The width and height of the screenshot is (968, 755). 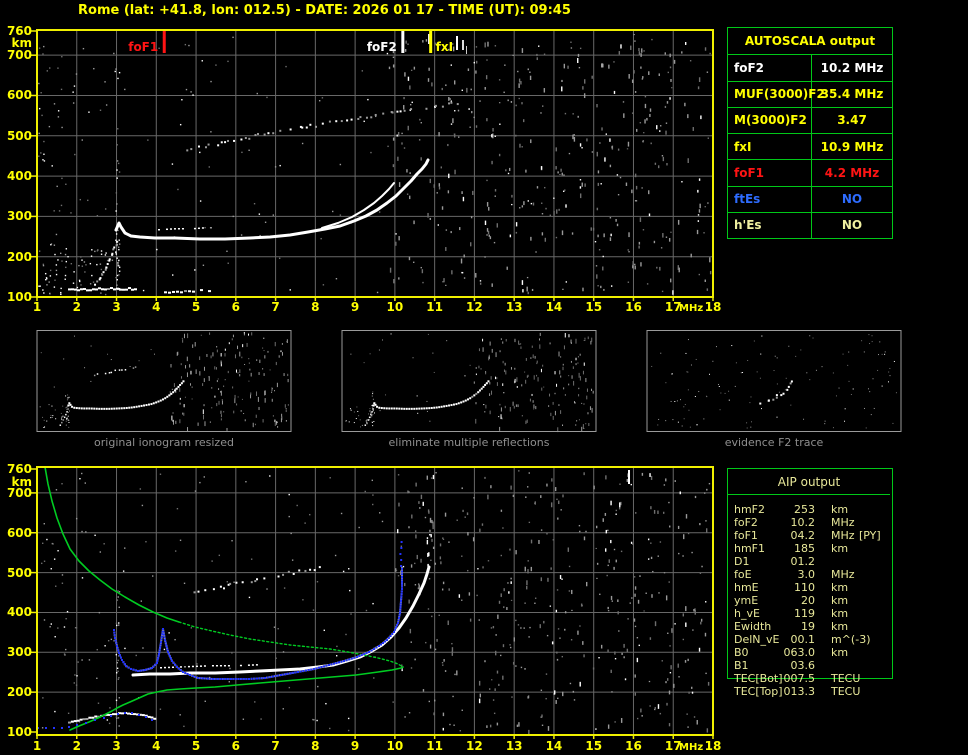 What do you see at coordinates (747, 613) in the screenshot?
I see `aip-cell: h_vE` at bounding box center [747, 613].